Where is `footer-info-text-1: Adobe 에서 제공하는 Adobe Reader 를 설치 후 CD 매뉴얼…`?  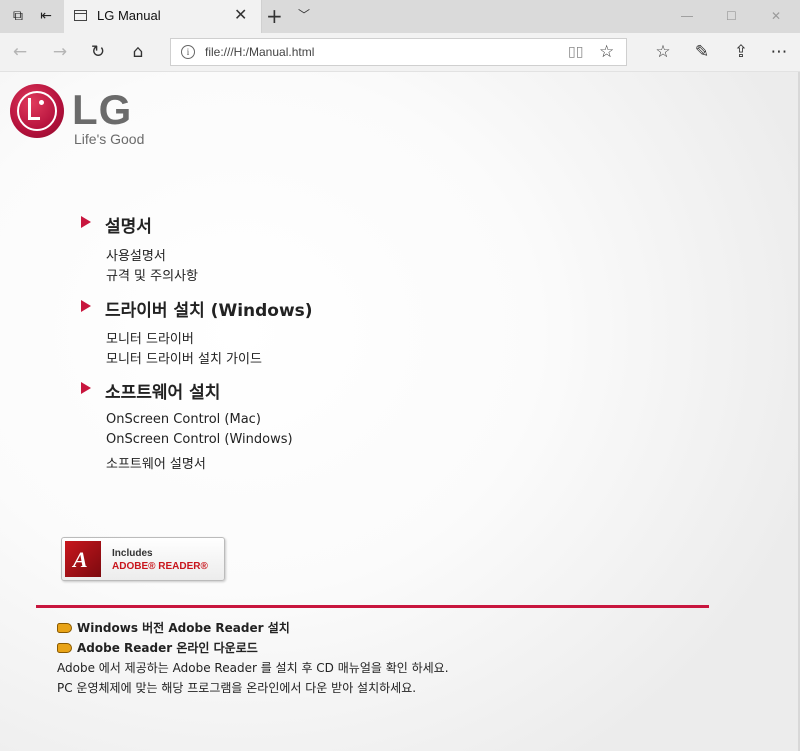
footer-info-text-1: Adobe 에서 제공하는 Adobe Reader 를 설치 후 CD 매뉴얼… is located at coordinates (253, 668).